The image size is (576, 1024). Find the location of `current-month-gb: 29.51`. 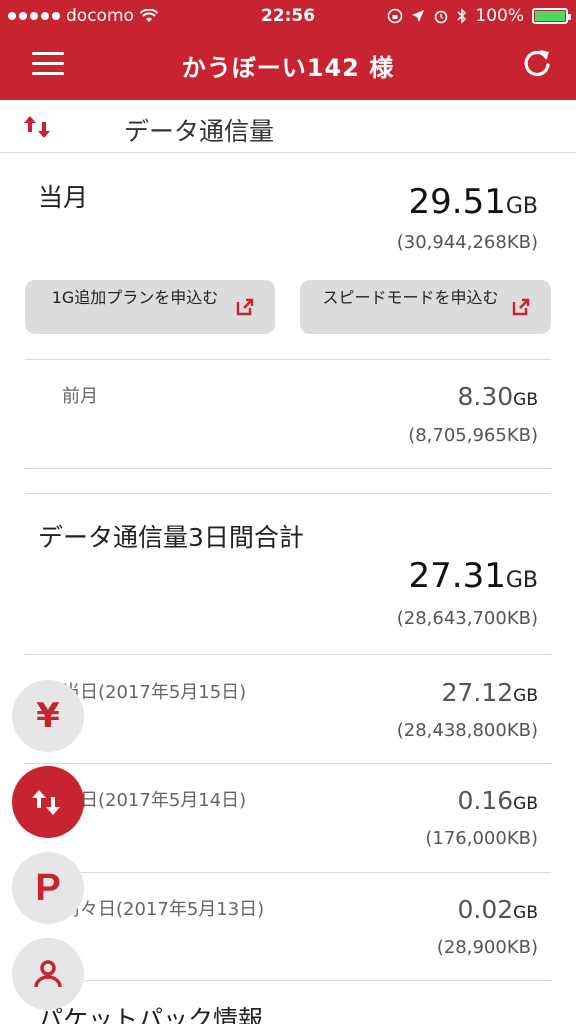

current-month-gb: 29.51 is located at coordinates (457, 202).